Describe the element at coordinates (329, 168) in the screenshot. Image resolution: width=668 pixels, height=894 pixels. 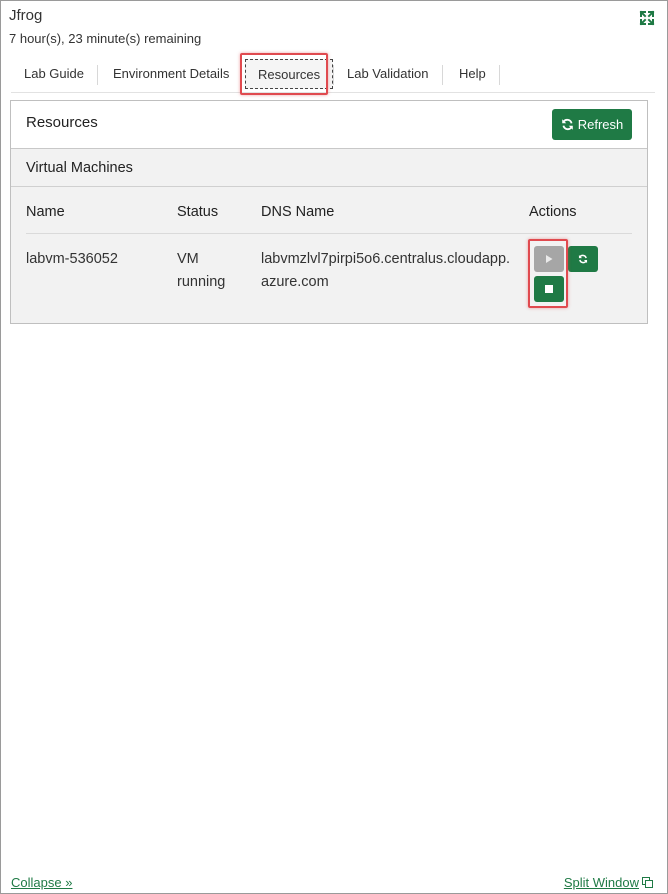
I see `virtual-machines-header: Virtual Machines` at that location.